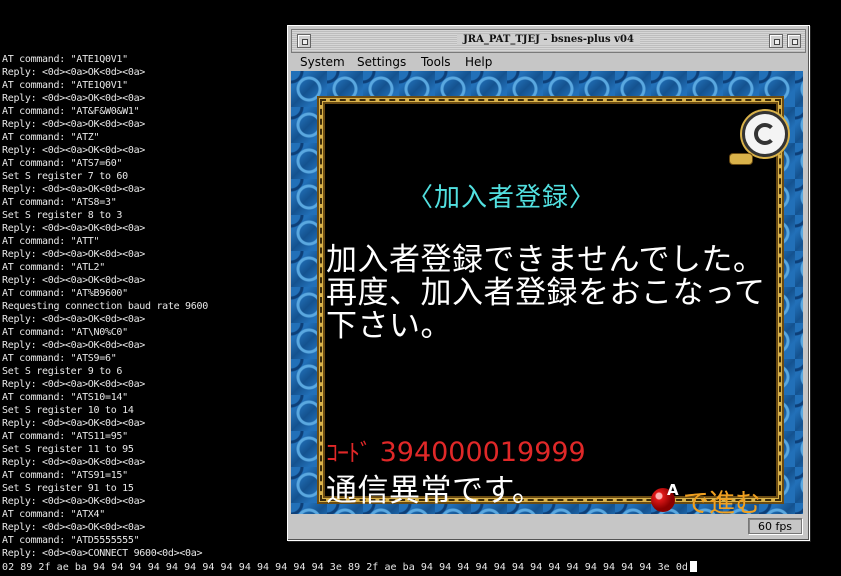 The image size is (841, 576). I want to click on minimize-button, so click(776, 41).